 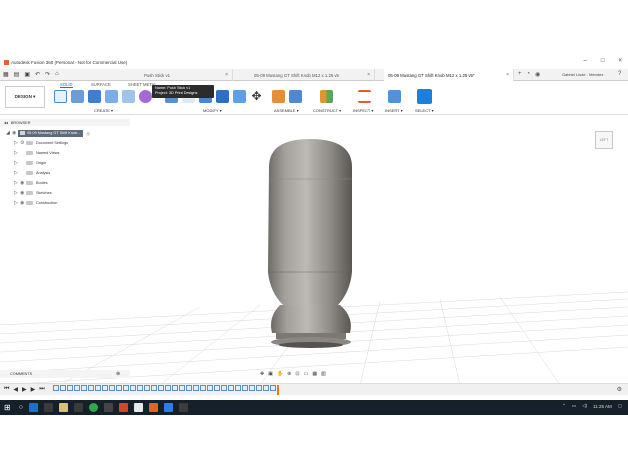 I want to click on play-icon: ▶, so click(x=24, y=389).